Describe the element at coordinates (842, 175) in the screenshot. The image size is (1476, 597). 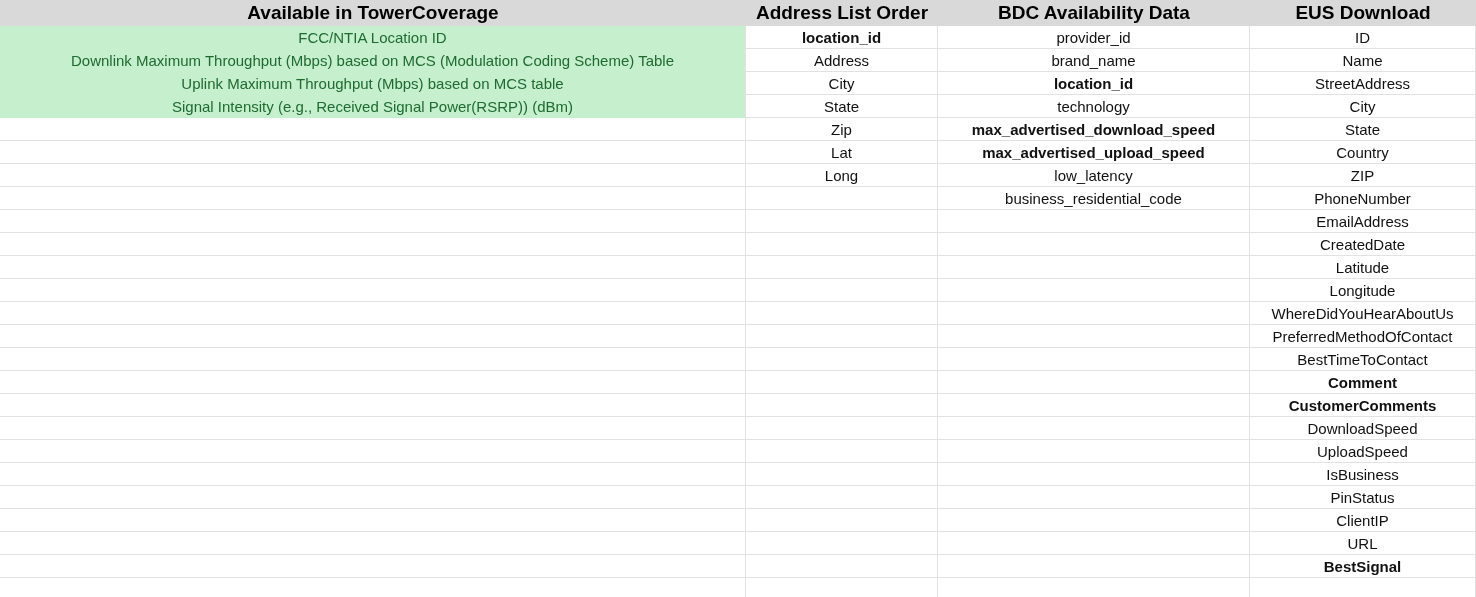
I see `table-cell: Long` at that location.